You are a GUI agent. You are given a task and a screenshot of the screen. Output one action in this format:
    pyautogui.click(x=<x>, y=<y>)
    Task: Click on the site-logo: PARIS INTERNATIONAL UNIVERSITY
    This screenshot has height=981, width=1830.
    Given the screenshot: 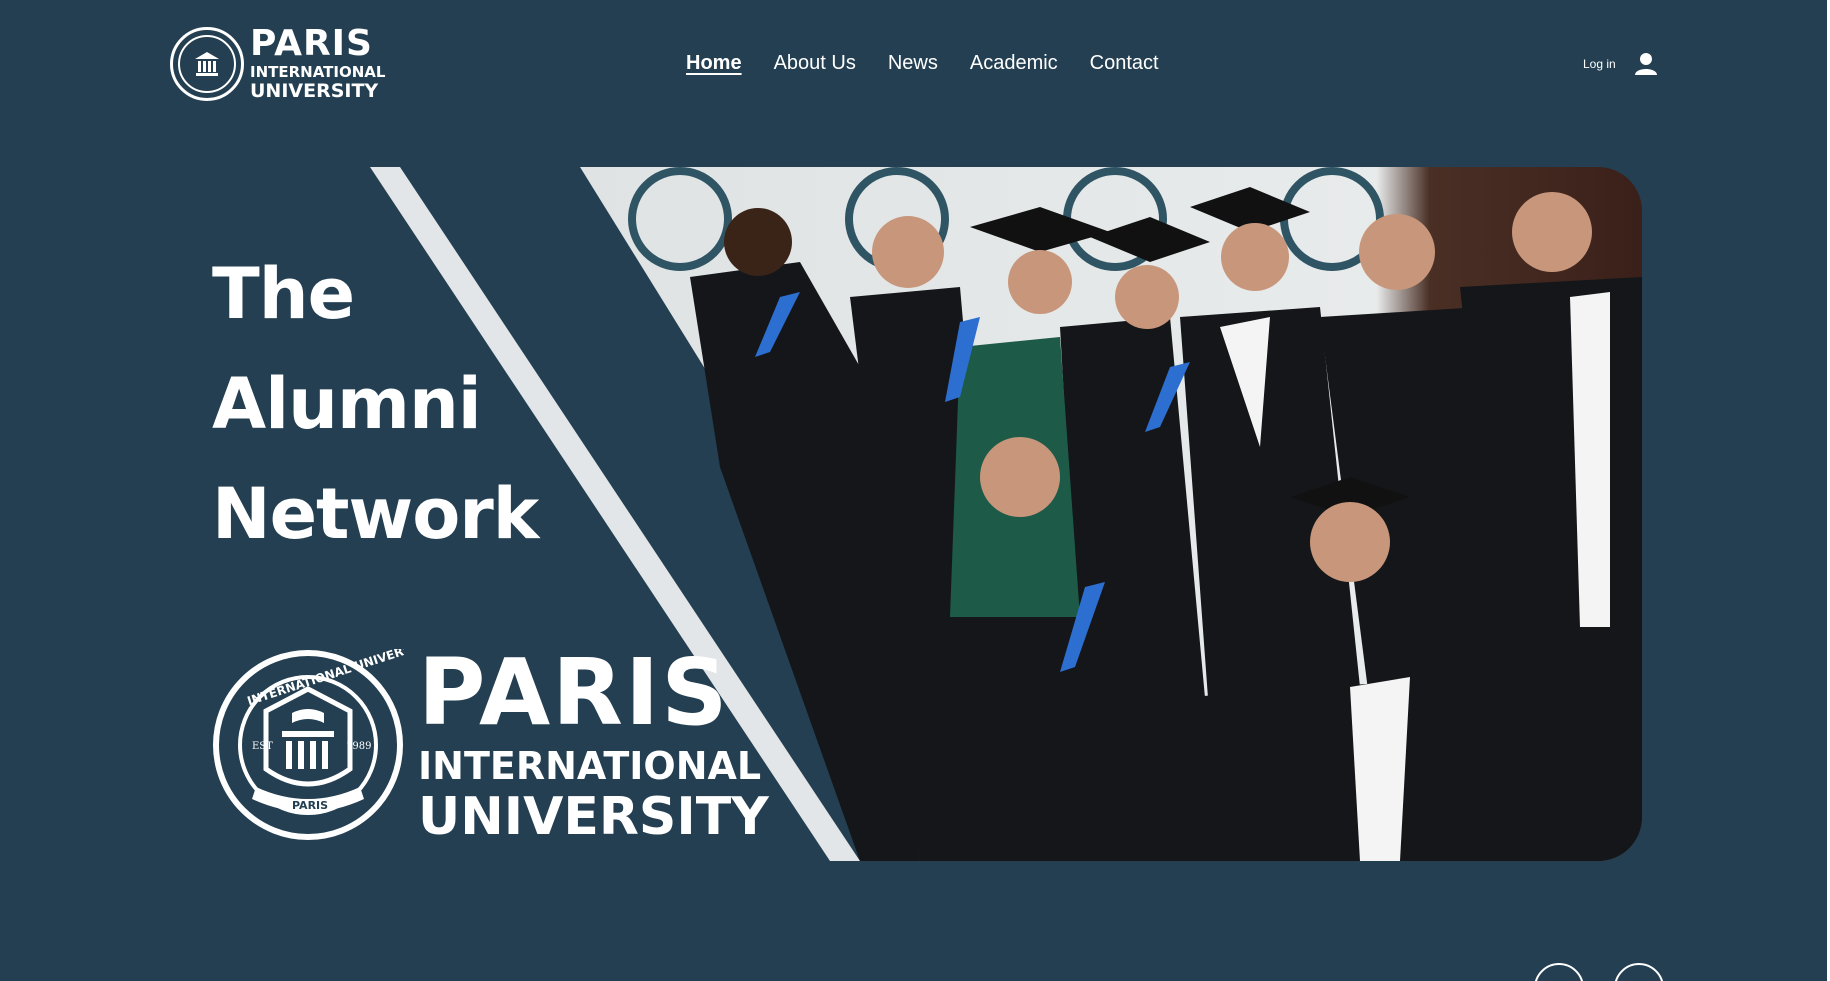 What is the action you would take?
    pyautogui.click(x=277, y=63)
    